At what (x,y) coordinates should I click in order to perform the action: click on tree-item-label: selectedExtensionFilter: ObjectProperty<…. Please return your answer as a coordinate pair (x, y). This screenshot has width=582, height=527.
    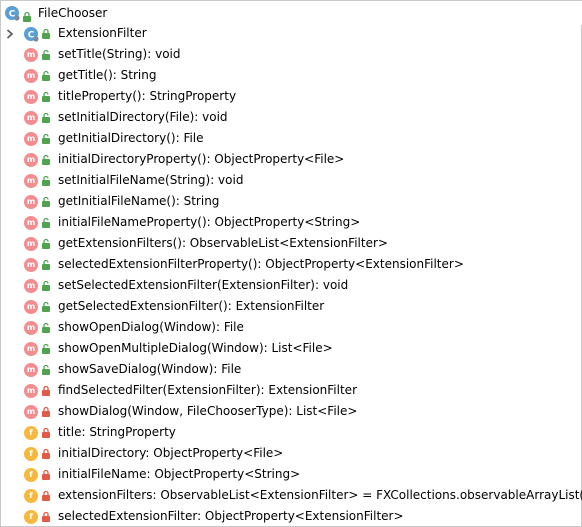
    Looking at the image, I should click on (231, 516).